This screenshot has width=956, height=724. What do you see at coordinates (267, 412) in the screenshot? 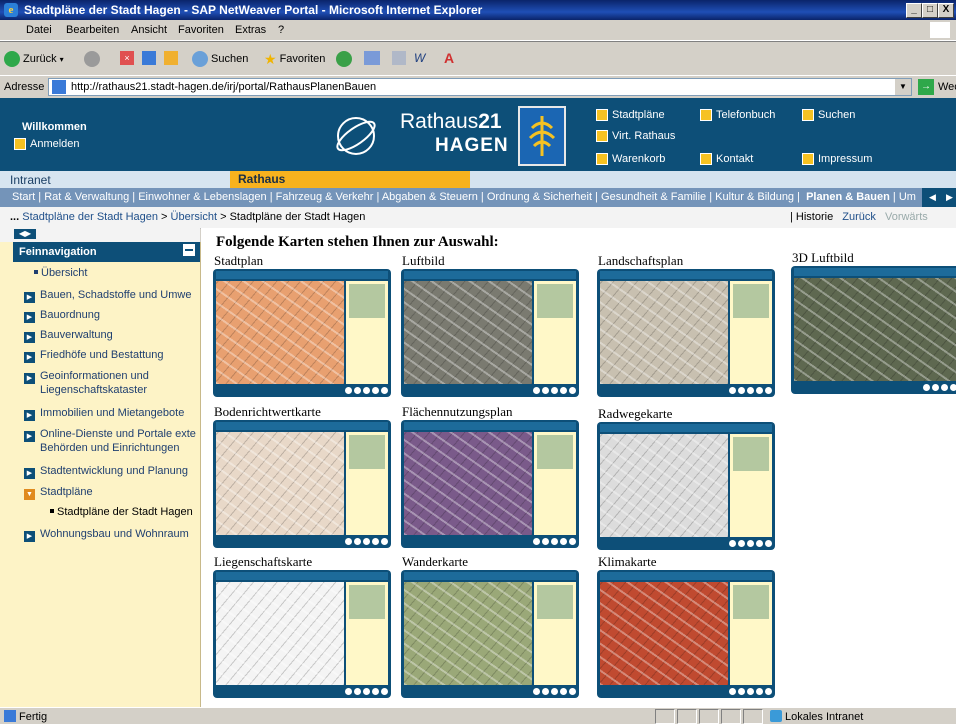
I see `map-label: Bodenrichtwertkarte` at bounding box center [267, 412].